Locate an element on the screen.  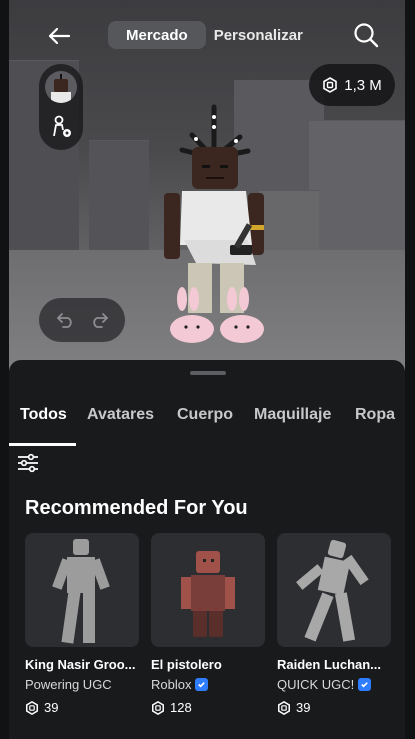
section-title: Recommended For You is located at coordinates (136, 508).